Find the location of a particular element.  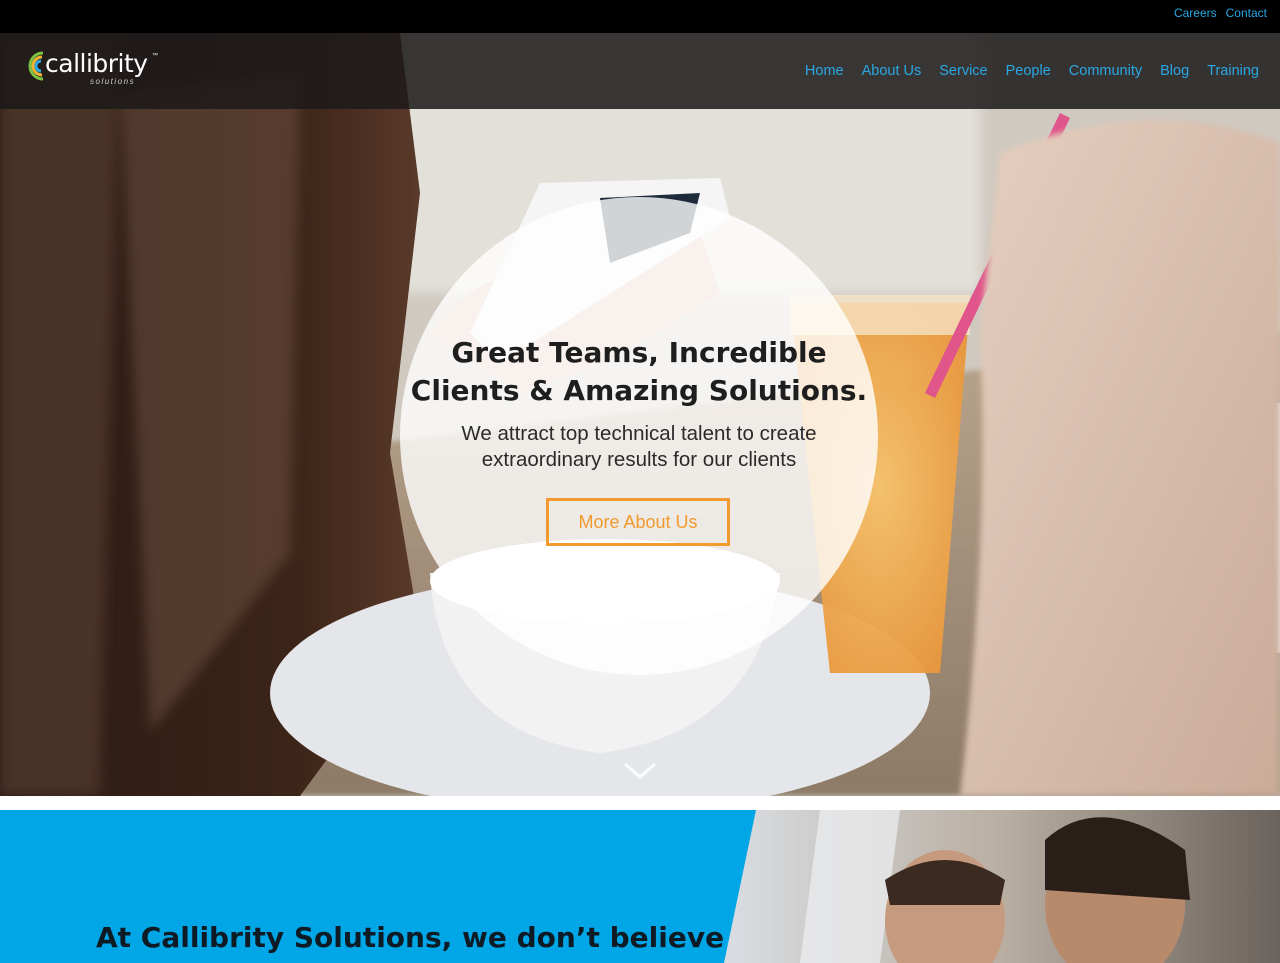

nav-item-blog: Blog is located at coordinates (1174, 71).